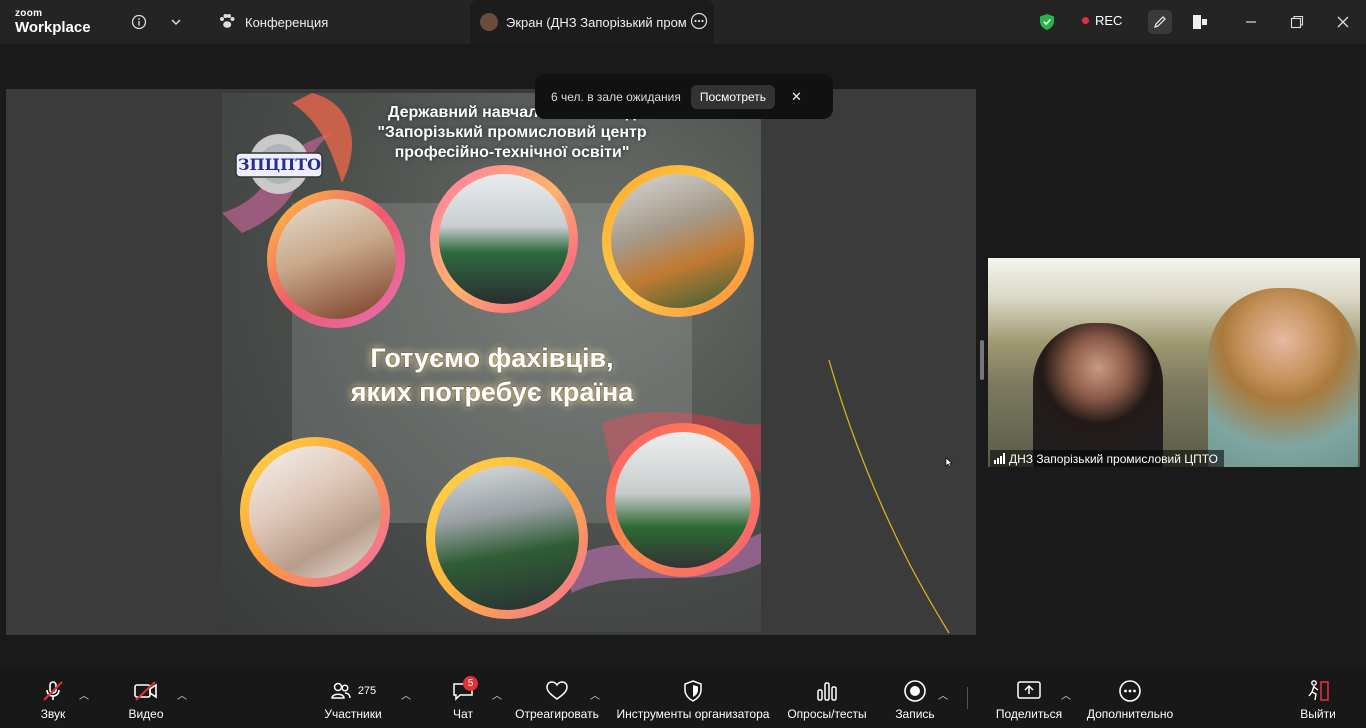  I want to click on mouse-cursor-icon, so click(949, 462).